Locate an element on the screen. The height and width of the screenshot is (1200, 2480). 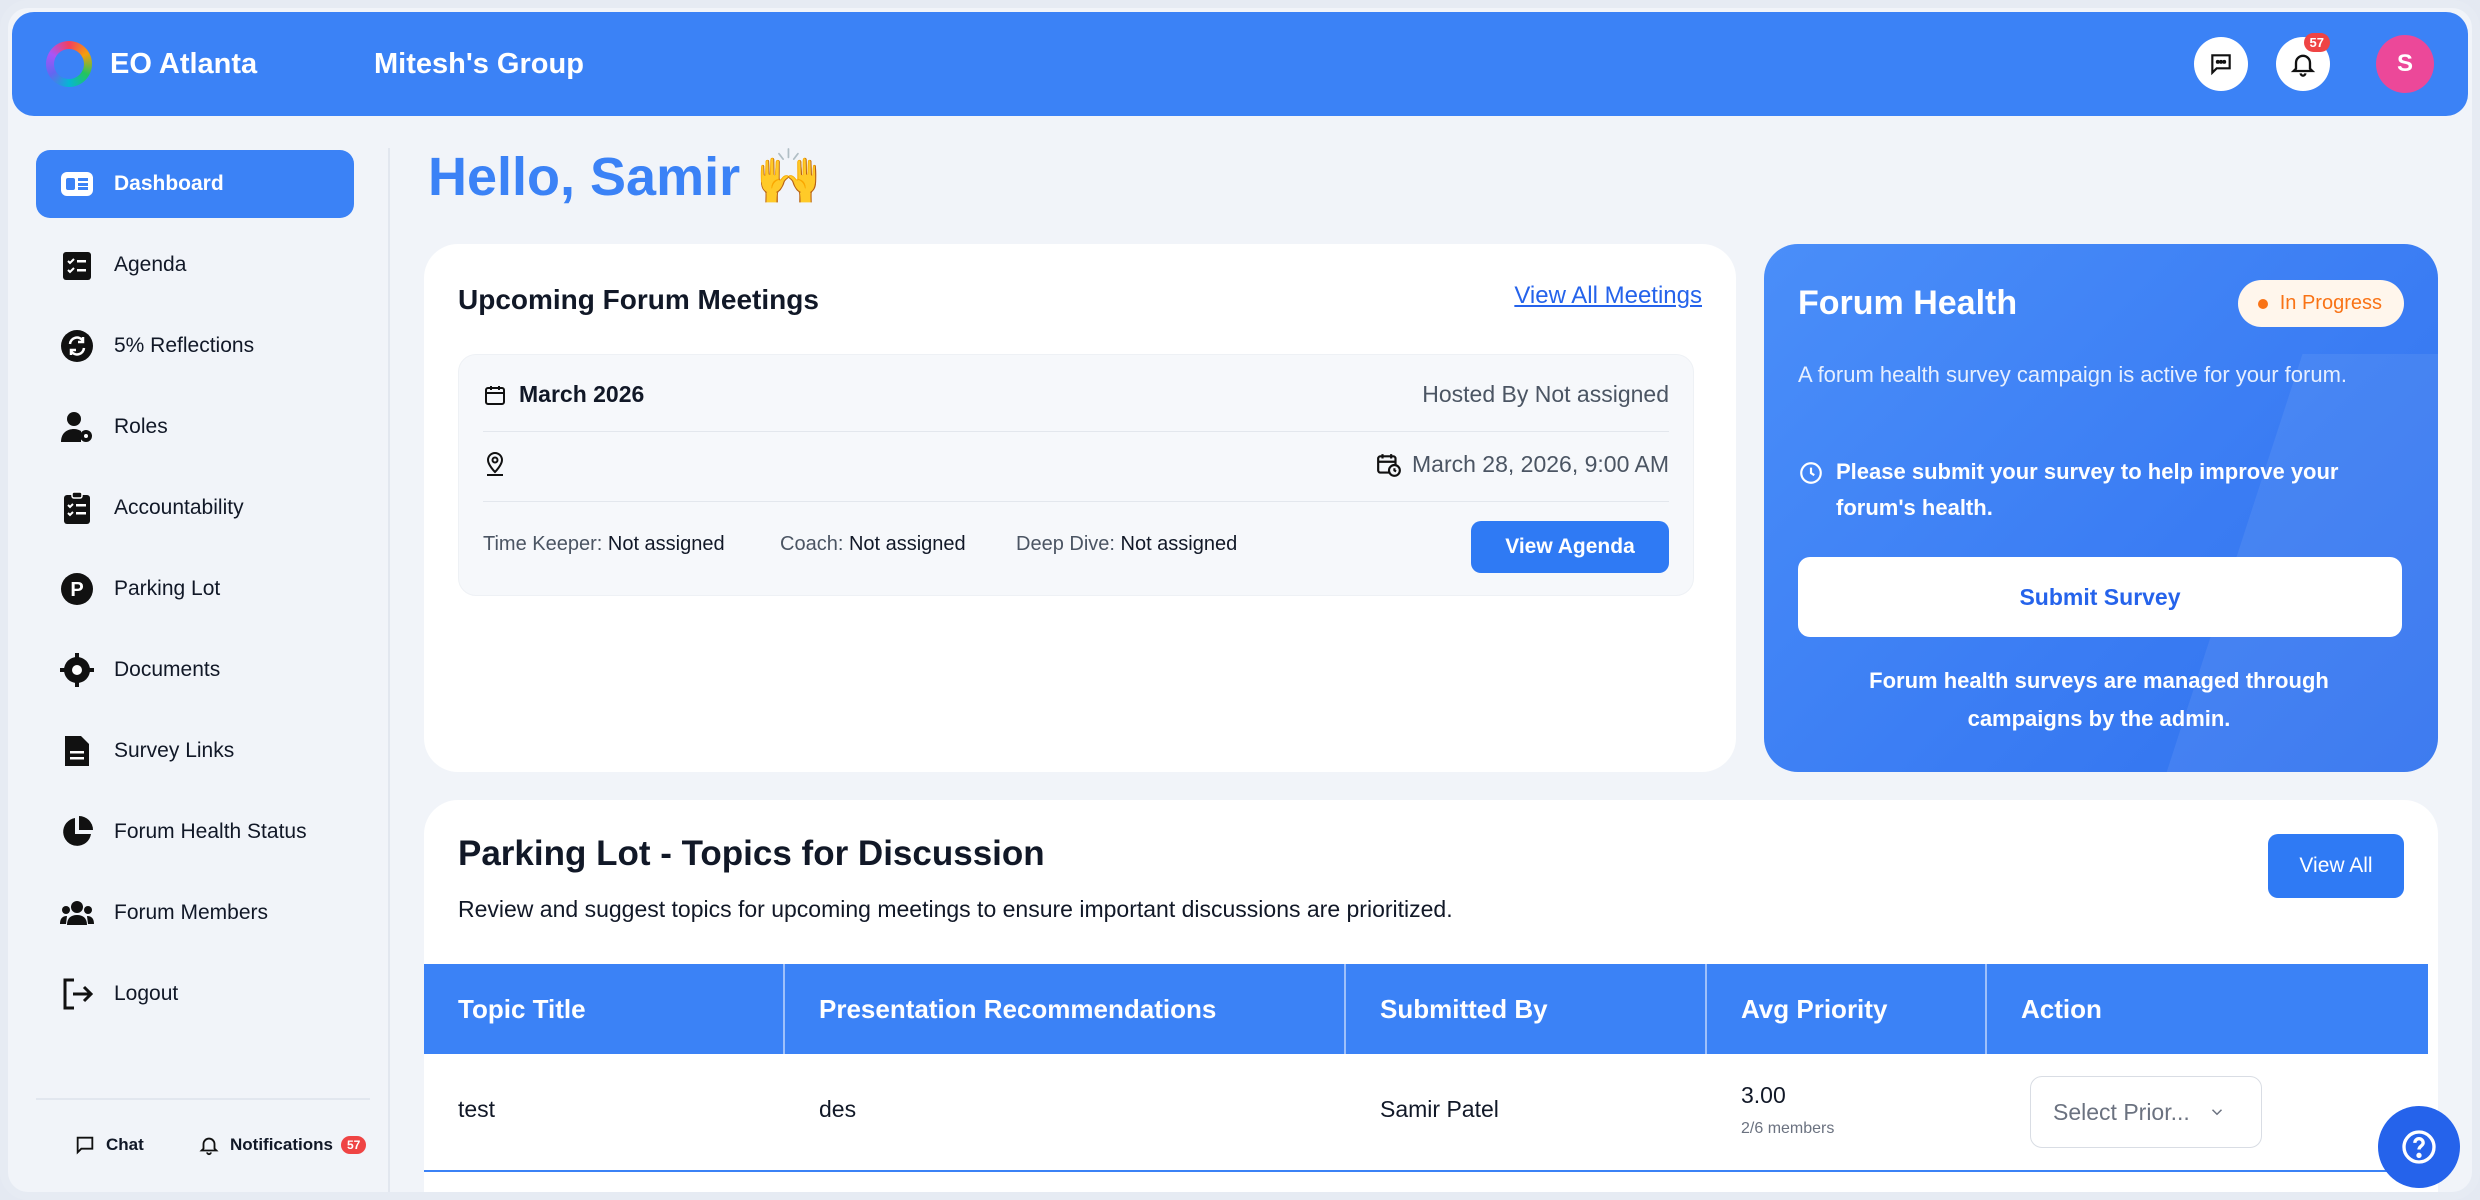
deep-dive: Deep Dive: Not assigned is located at coordinates (1127, 544).